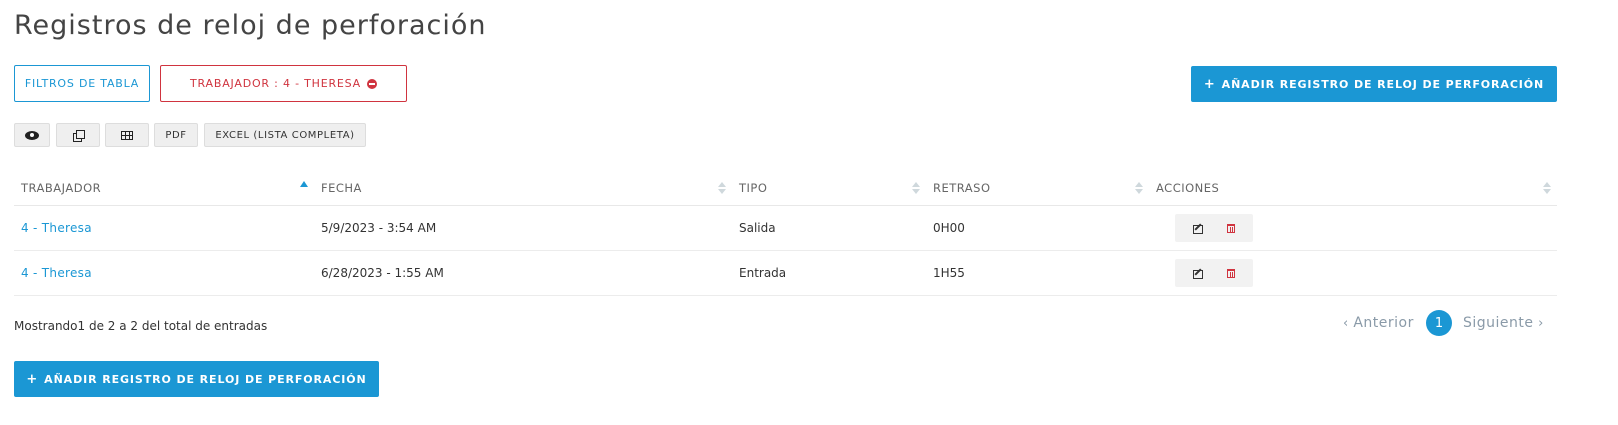 This screenshot has width=1618, height=425. Describe the element at coordinates (1439, 323) in the screenshot. I see `pagination-page-1: 1` at that location.